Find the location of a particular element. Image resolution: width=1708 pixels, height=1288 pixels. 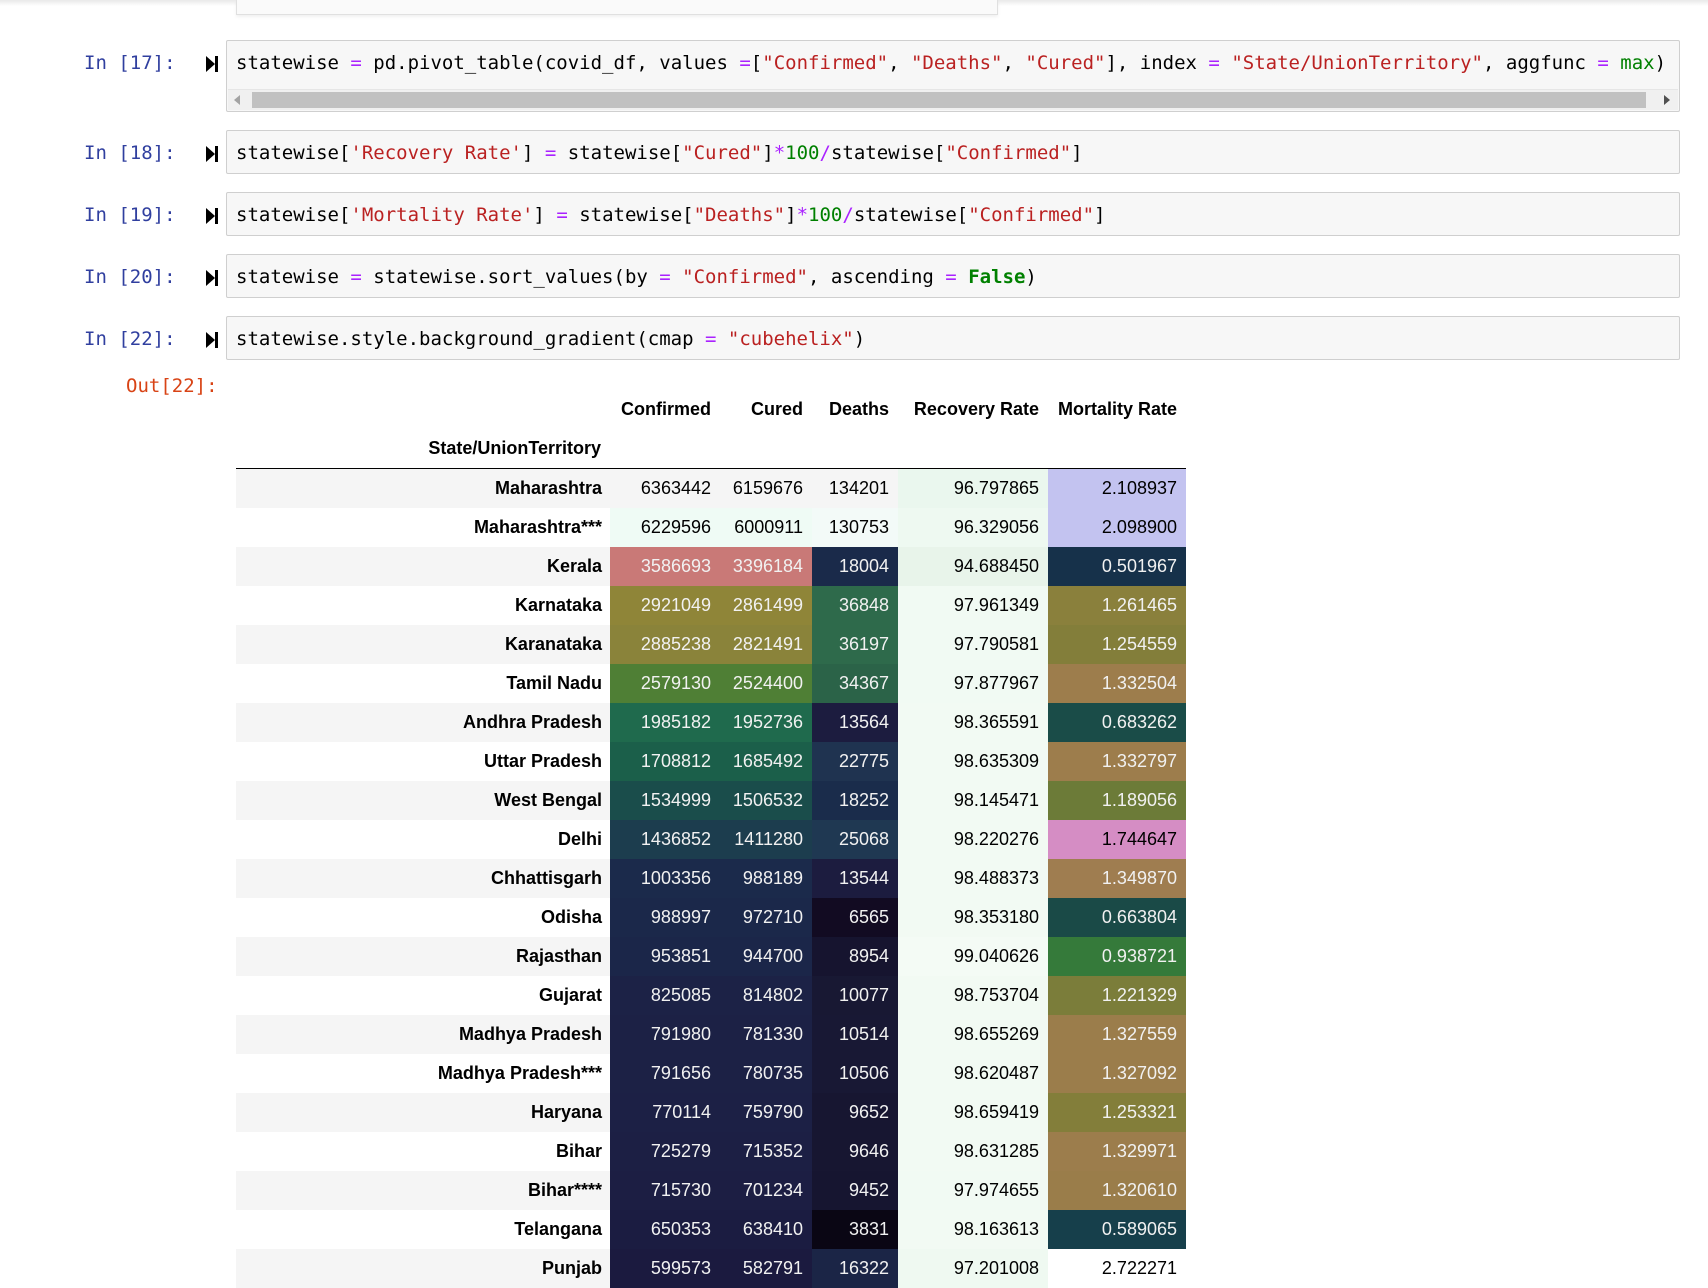

table-cell: 944700 is located at coordinates (766, 956).